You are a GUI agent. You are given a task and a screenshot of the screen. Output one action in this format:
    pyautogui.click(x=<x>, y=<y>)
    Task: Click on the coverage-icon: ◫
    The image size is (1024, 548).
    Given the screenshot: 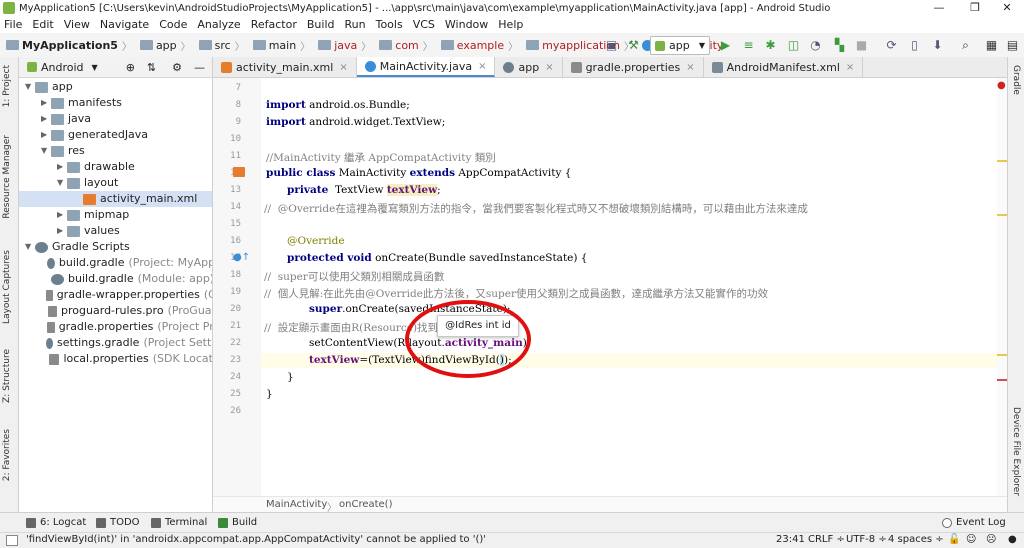 What is the action you would take?
    pyautogui.click(x=793, y=45)
    